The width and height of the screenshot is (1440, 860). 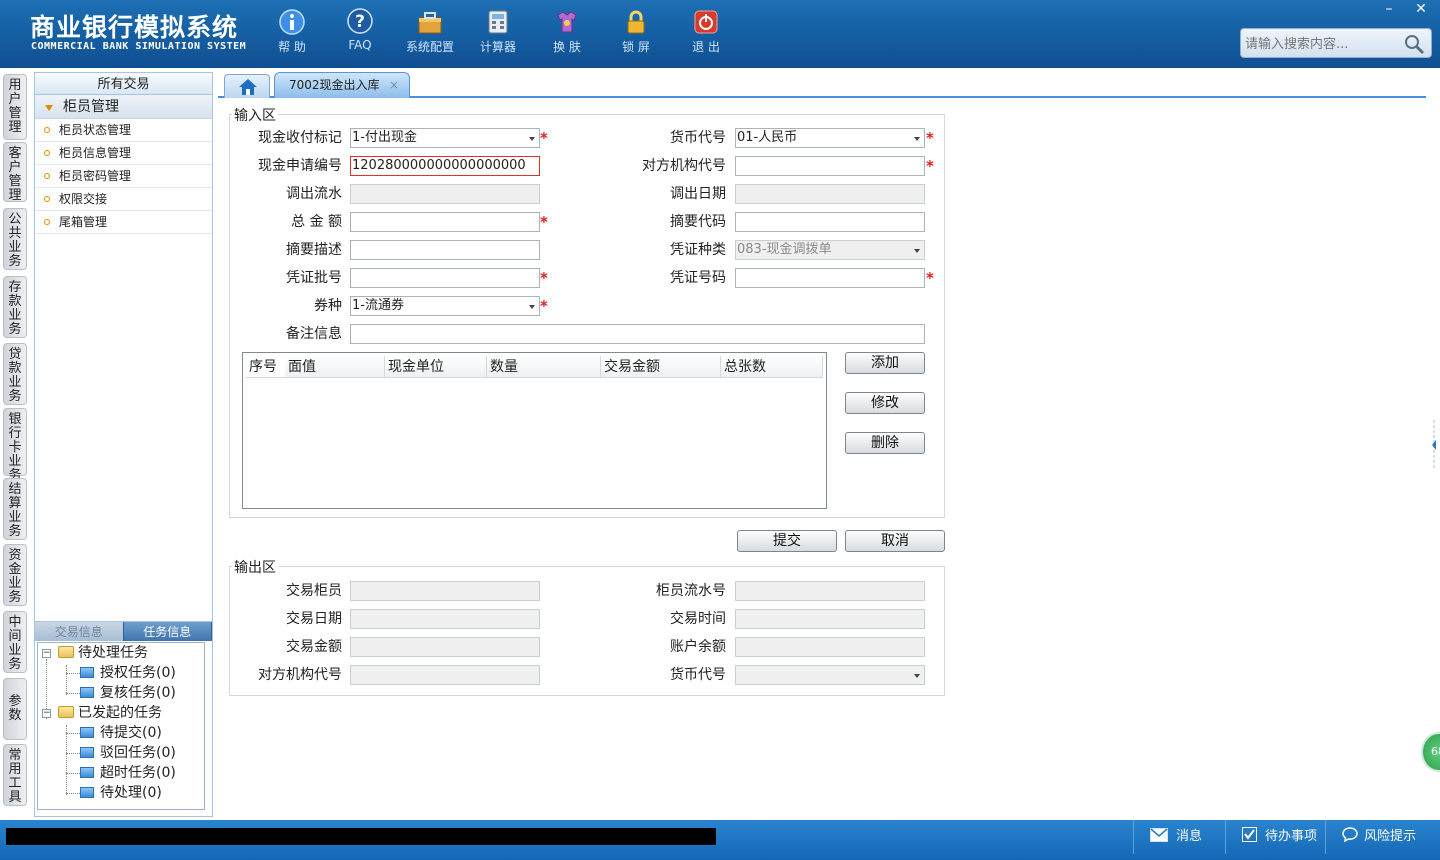 What do you see at coordinates (567, 36) in the screenshot?
I see `skin-button: 换 肤` at bounding box center [567, 36].